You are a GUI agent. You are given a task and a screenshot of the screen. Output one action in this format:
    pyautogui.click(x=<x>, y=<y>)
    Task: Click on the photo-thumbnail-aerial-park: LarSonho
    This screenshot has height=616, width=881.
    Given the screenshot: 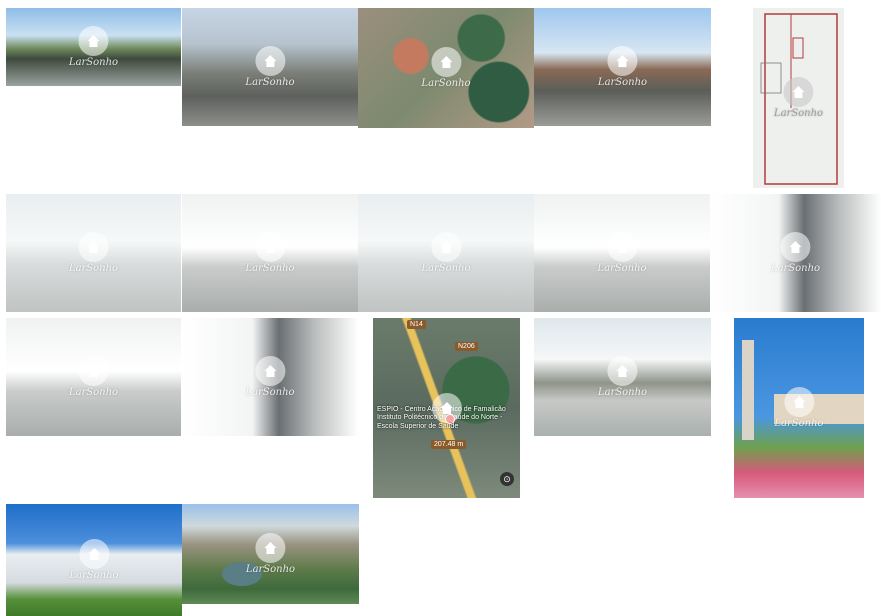 What is the action you would take?
    pyautogui.click(x=270, y=554)
    